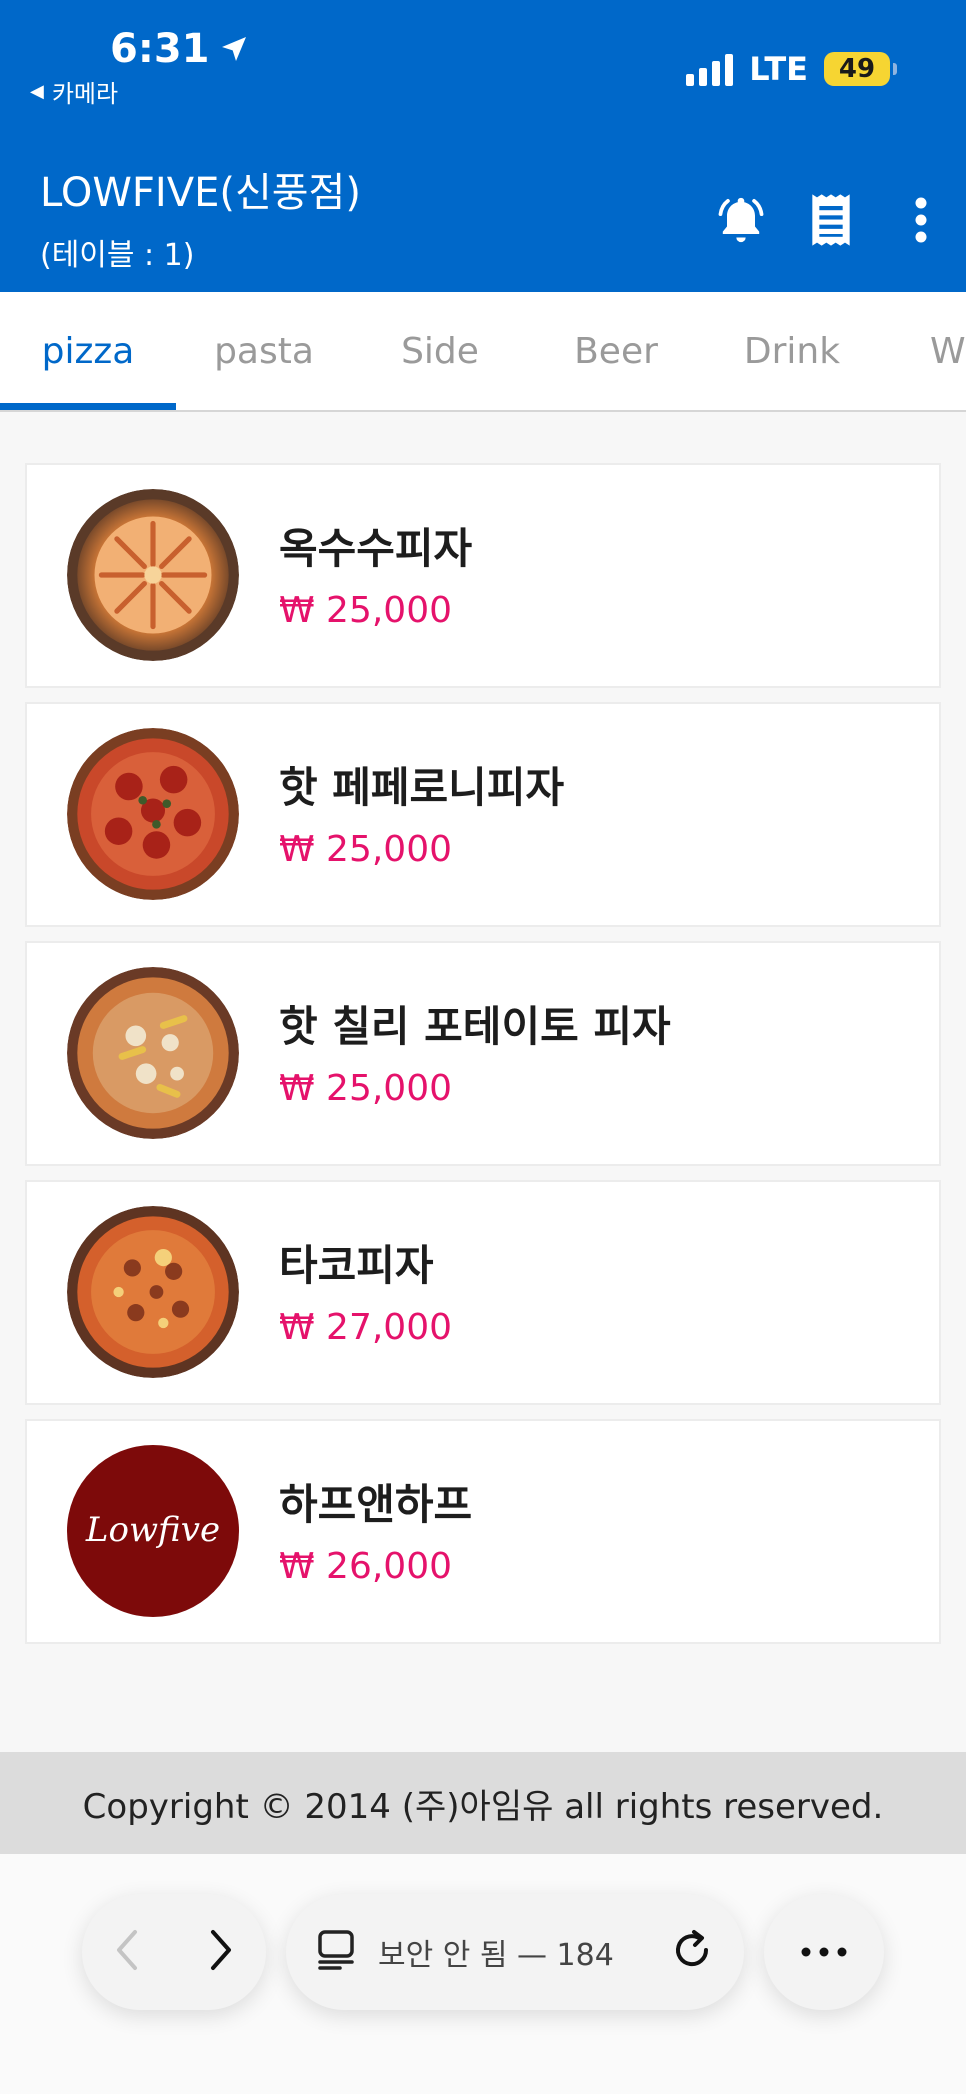  I want to click on menu-item-name: 옥수수피자, so click(376, 548).